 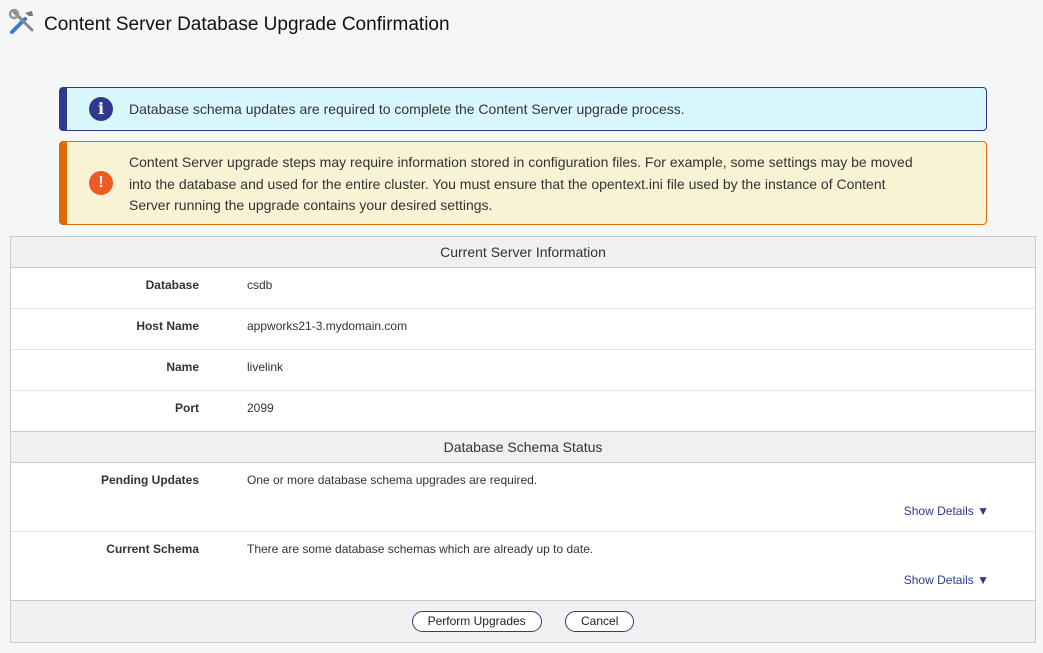 I want to click on perform-upgrades-button: Perform Upgrades, so click(x=476, y=621).